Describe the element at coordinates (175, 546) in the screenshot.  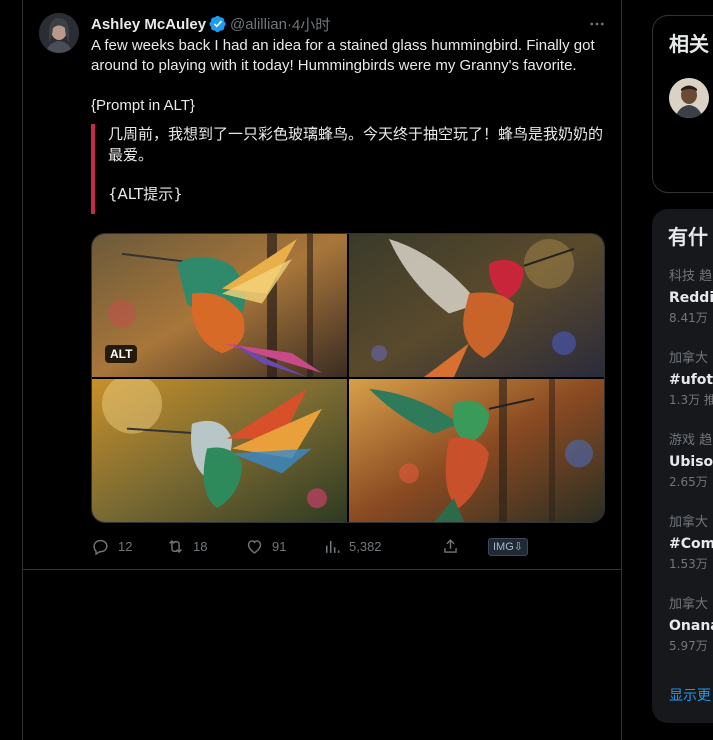
I see `retweet-icon` at that location.